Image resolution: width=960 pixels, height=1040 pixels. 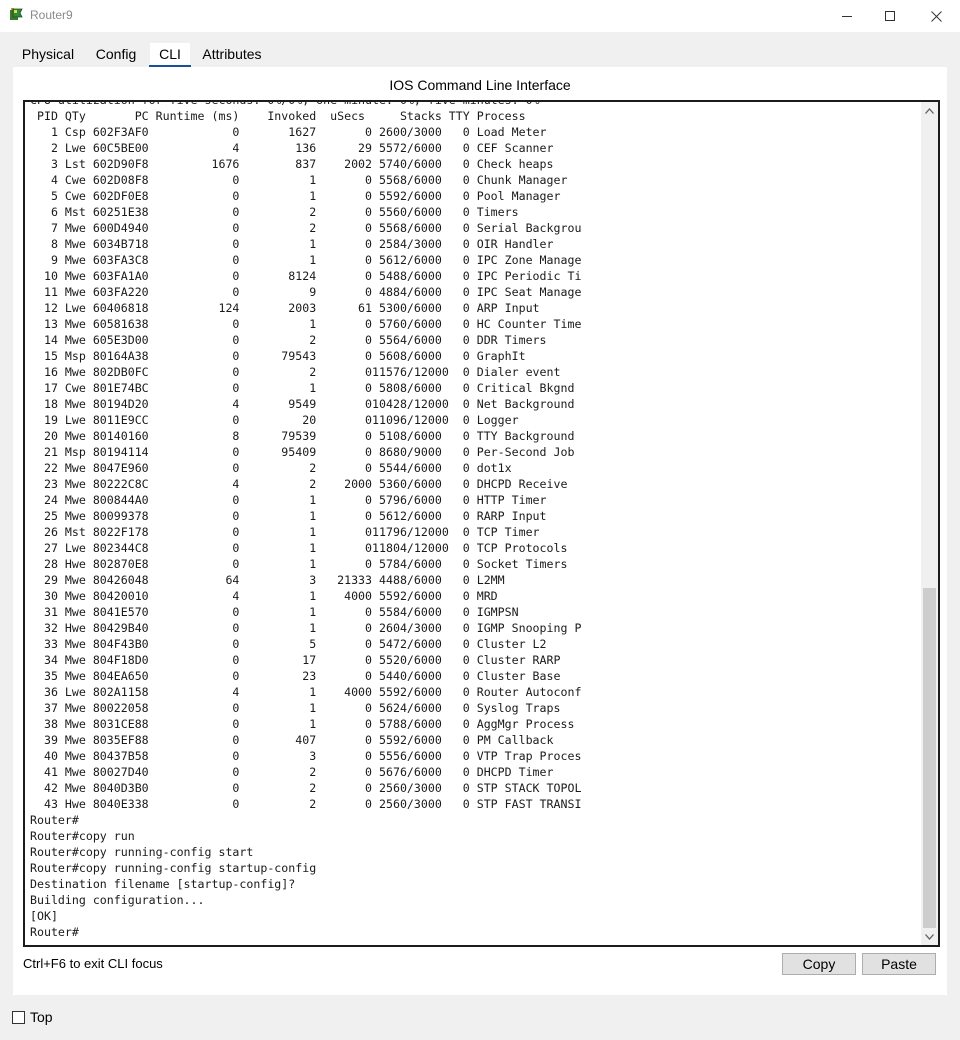 I want to click on close-icon, so click(x=936, y=16).